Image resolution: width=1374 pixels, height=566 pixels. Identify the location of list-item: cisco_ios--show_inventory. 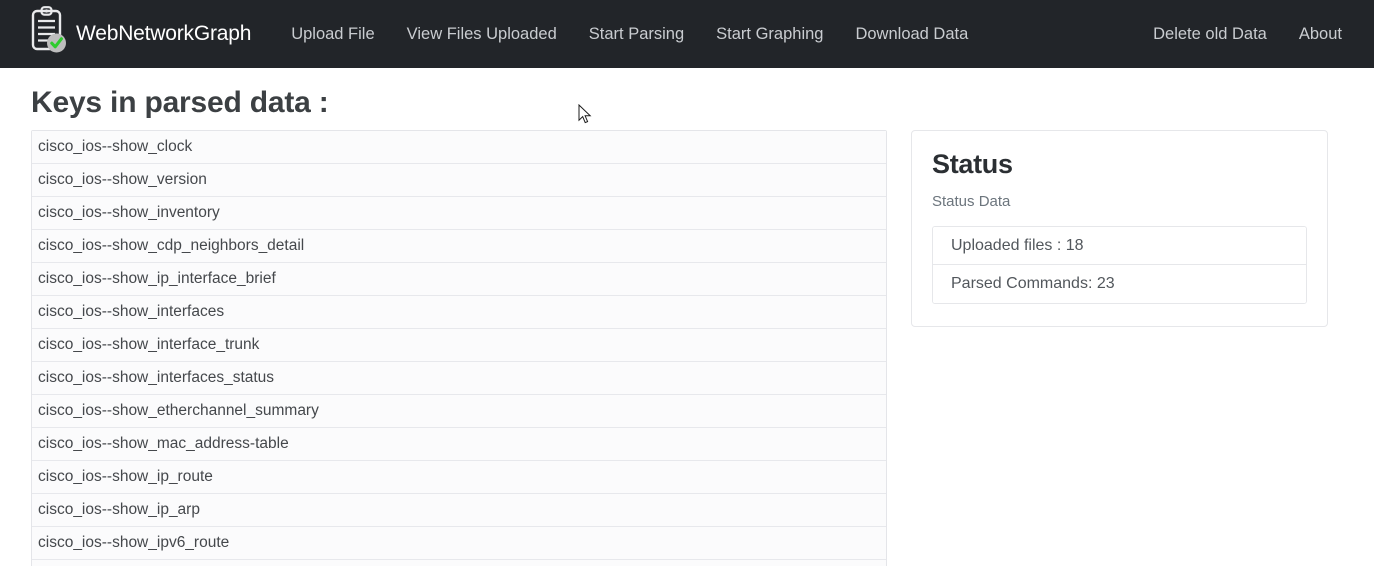
(459, 213).